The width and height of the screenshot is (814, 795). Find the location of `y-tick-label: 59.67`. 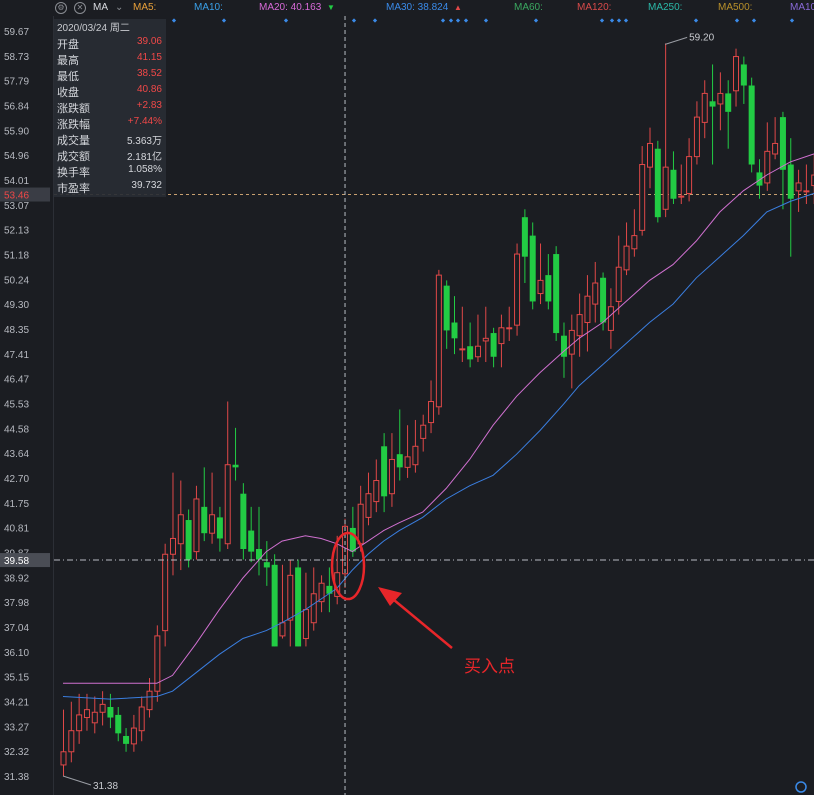

y-tick-label: 59.67 is located at coordinates (16, 32).